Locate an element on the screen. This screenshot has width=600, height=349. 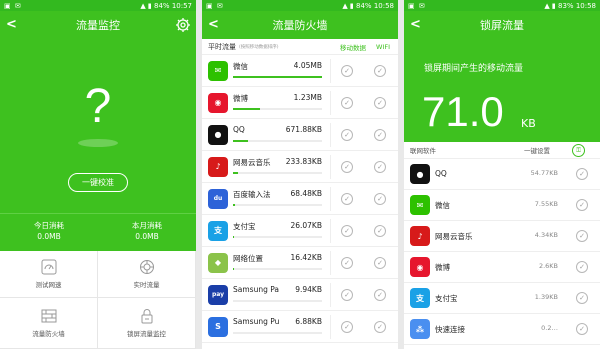
status-right: ▲ ▮ 83% 10:58 is located at coordinates (570, 5).